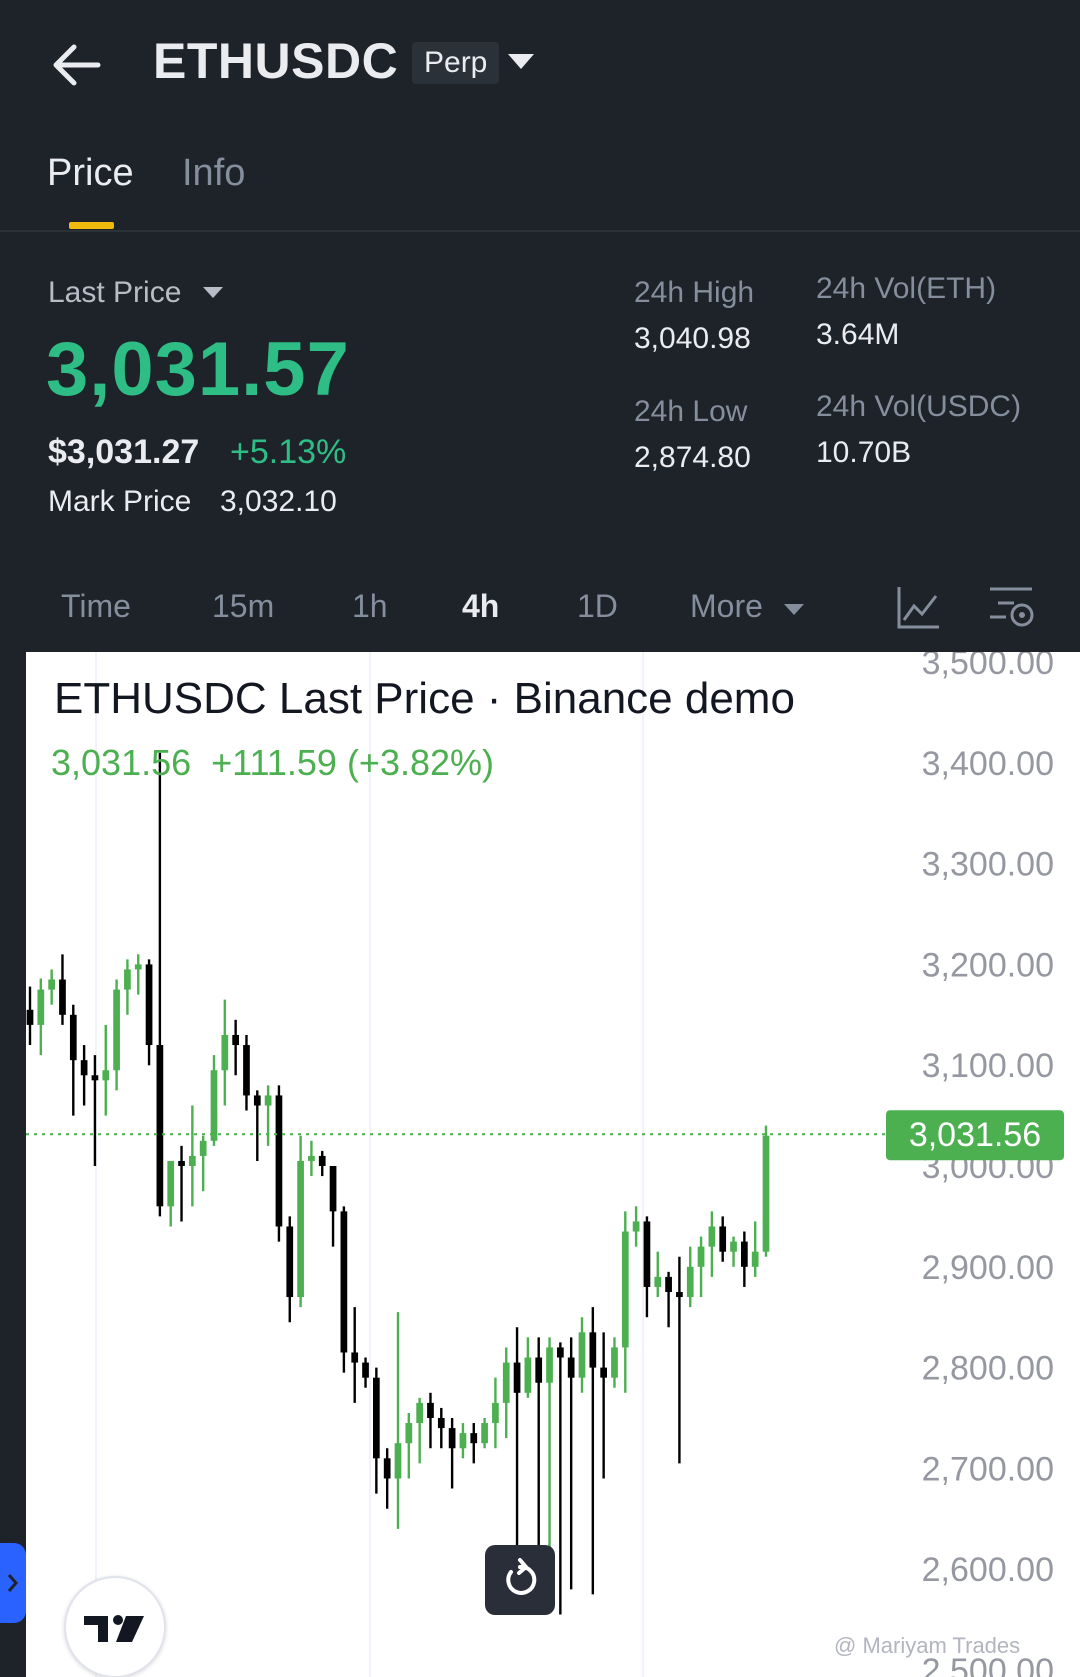  What do you see at coordinates (275, 61) in the screenshot?
I see `symbol-title: ETHUSDC` at bounding box center [275, 61].